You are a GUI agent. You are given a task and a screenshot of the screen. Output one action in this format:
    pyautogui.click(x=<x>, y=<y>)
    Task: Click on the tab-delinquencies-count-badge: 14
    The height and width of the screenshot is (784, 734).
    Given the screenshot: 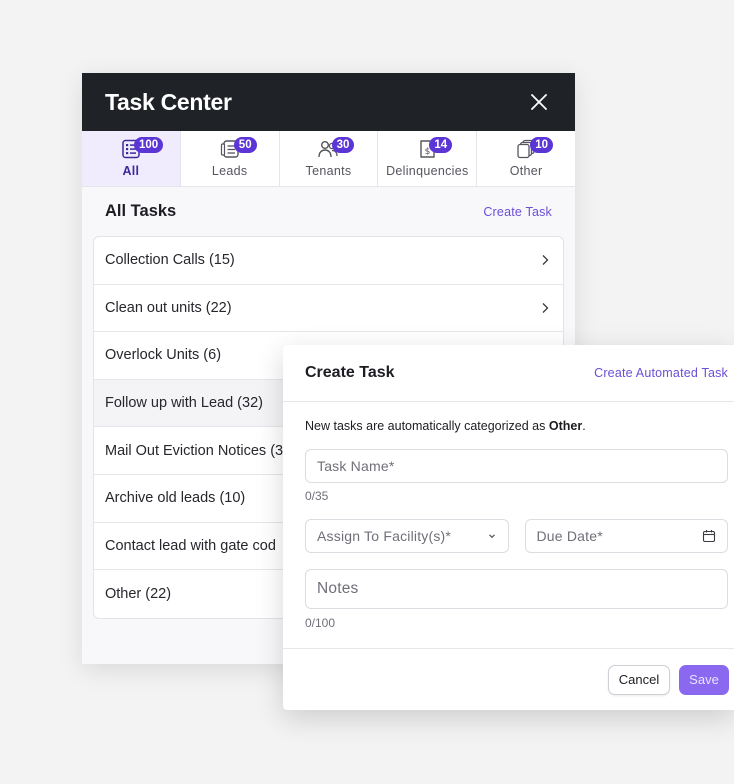 What is the action you would take?
    pyautogui.click(x=441, y=145)
    